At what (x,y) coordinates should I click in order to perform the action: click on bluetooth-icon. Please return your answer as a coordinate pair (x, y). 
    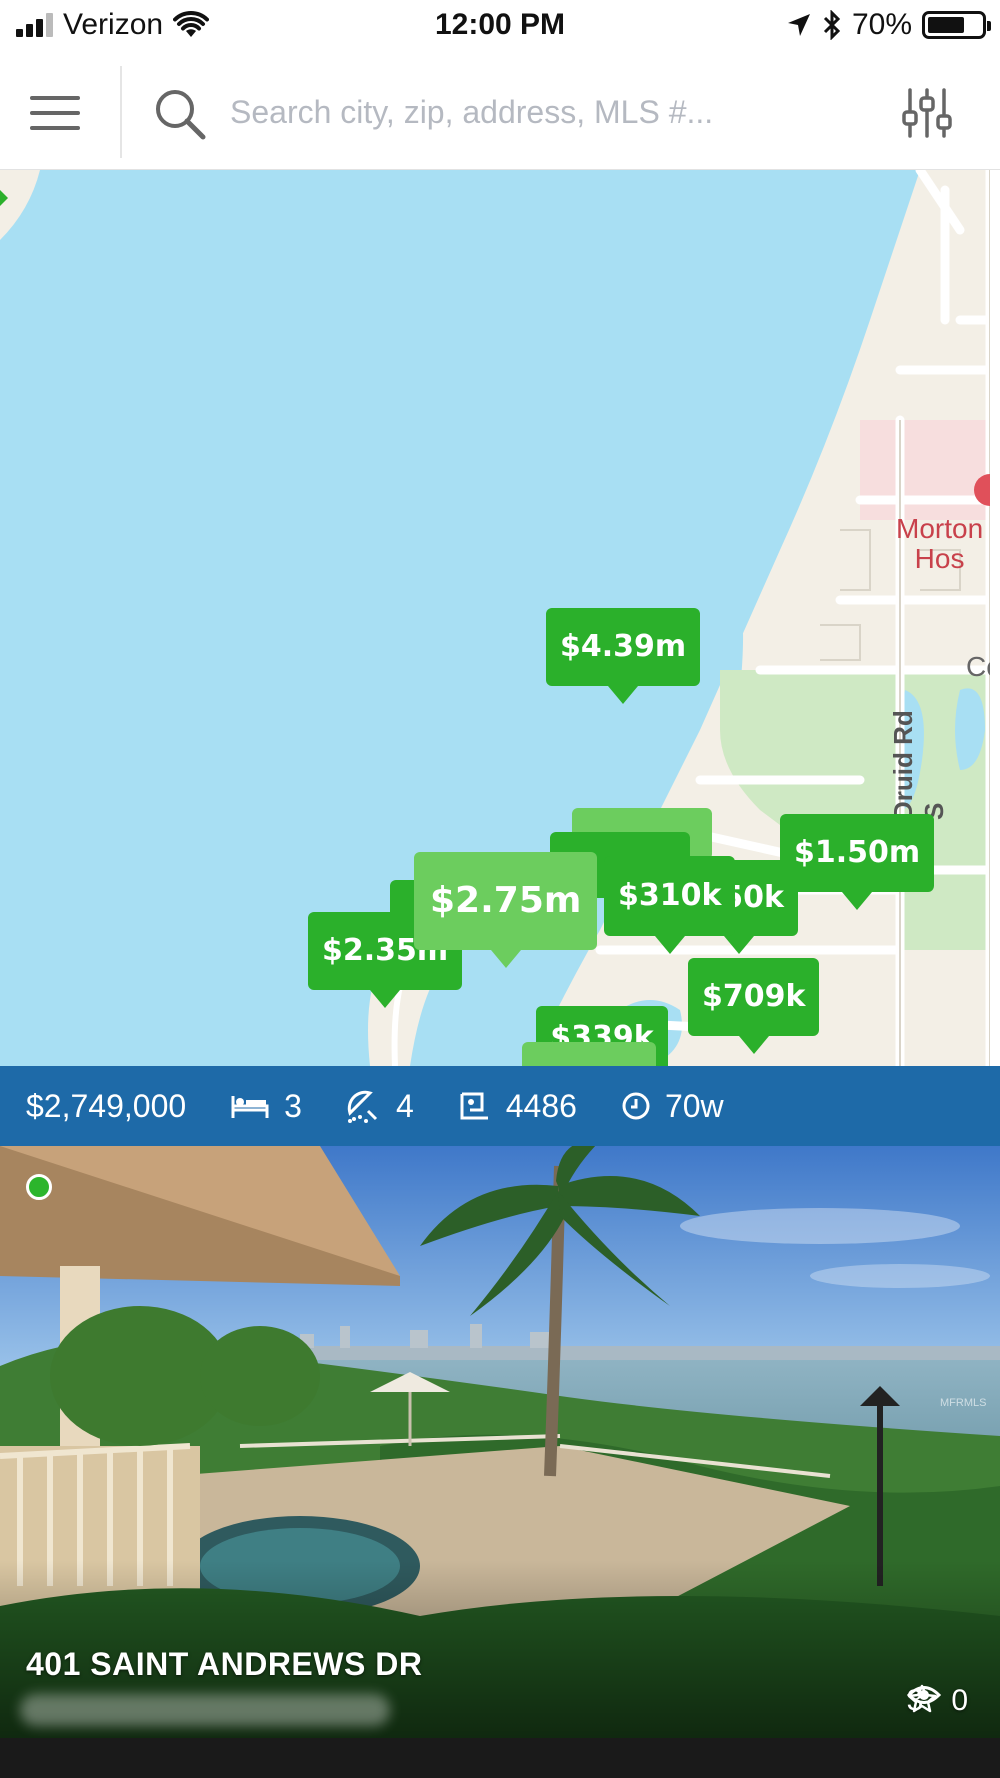
    Looking at the image, I should click on (832, 25).